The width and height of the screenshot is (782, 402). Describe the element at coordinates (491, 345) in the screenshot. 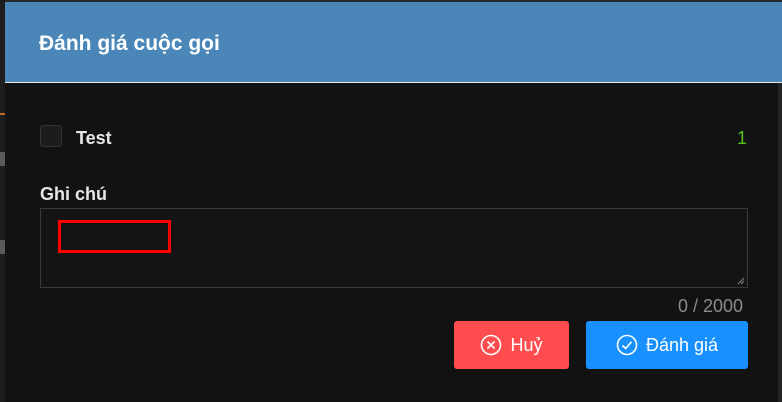

I see `close-circle-icon` at that location.